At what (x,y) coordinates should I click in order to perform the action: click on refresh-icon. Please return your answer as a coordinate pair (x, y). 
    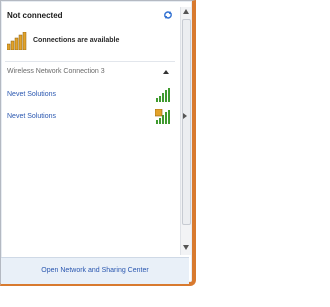
    Looking at the image, I should click on (168, 15).